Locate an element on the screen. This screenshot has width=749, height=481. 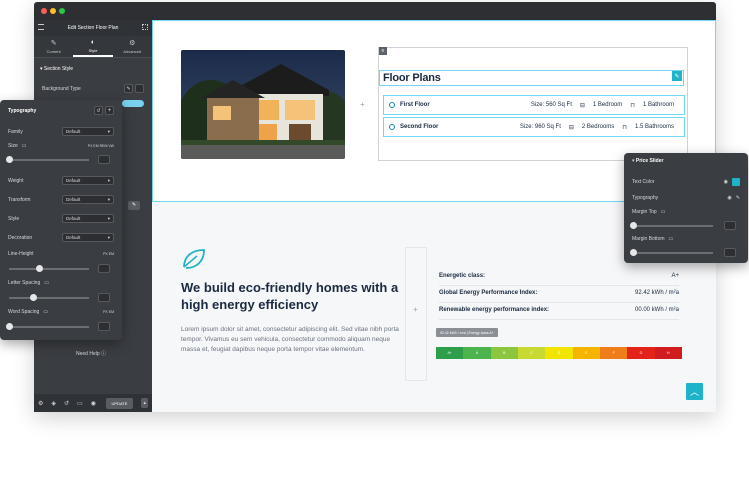
size-input is located at coordinates (104, 159).